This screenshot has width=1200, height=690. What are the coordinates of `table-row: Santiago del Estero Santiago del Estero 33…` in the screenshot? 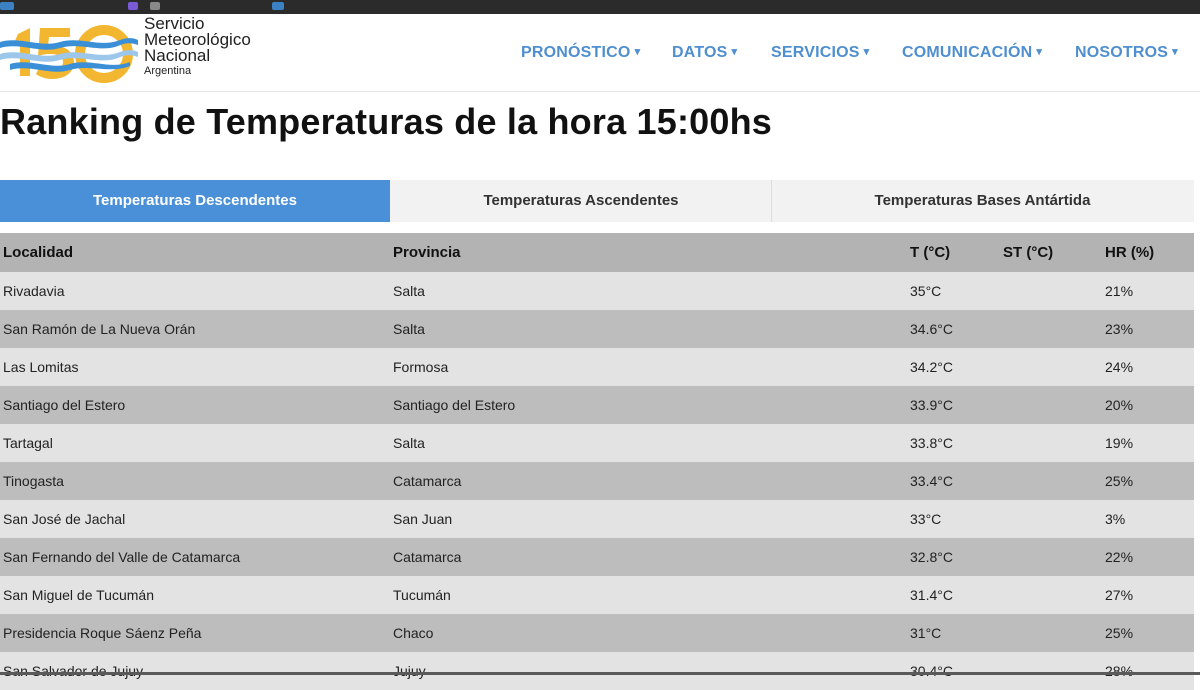 It's located at (597, 405).